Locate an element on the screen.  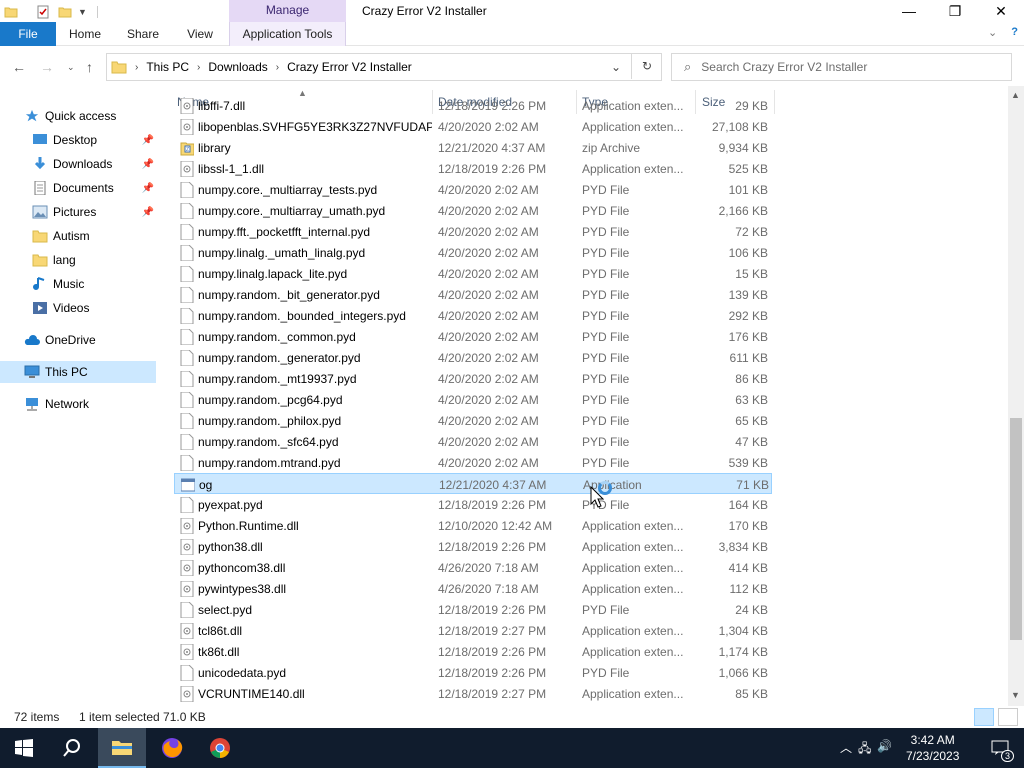
nav-this-pc: This PC is located at coordinates (78, 372).